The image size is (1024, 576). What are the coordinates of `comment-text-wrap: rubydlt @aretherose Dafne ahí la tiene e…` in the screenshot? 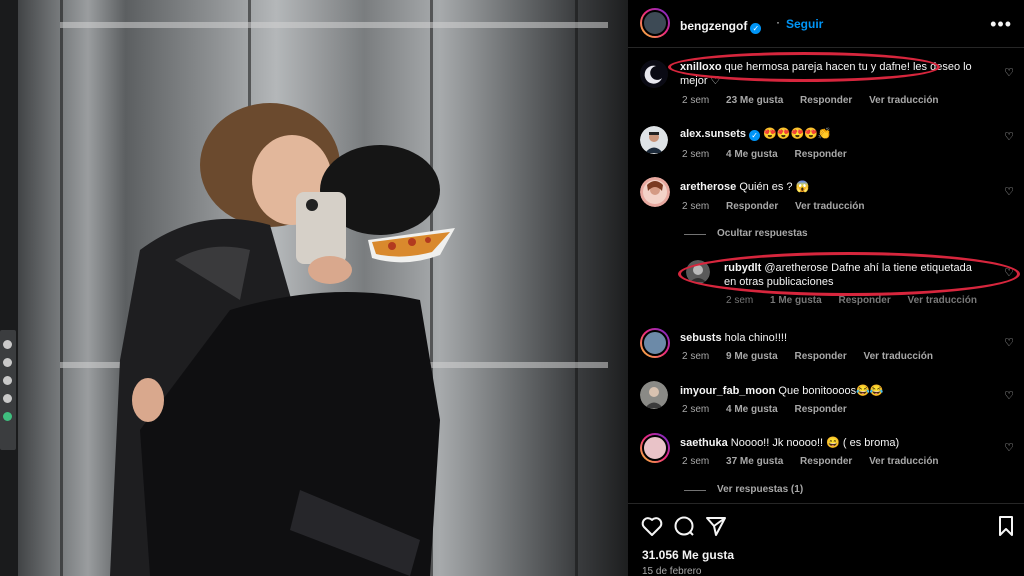 It's located at (859, 275).